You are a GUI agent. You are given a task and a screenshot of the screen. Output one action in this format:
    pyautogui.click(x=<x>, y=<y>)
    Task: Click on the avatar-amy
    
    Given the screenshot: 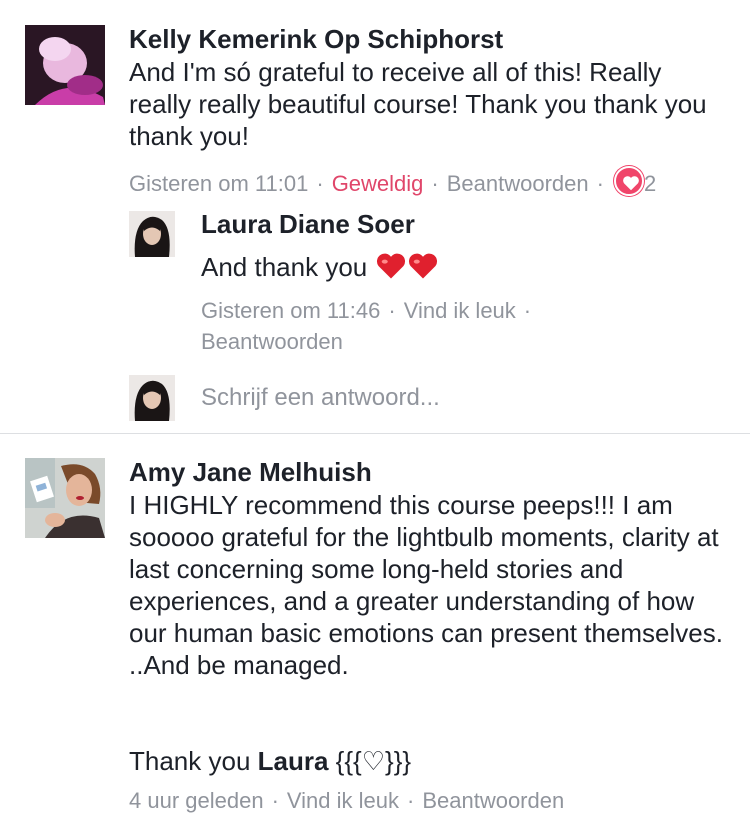 What is the action you would take?
    pyautogui.click(x=65, y=498)
    